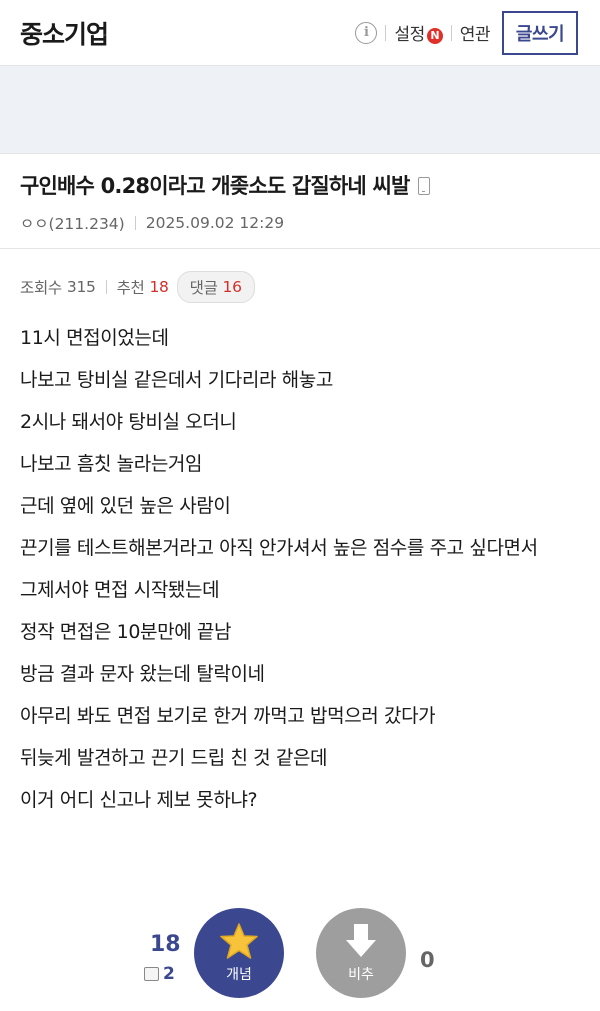 The height and width of the screenshot is (1011, 600). What do you see at coordinates (159, 974) in the screenshot?
I see `fixed-user-count: 2` at bounding box center [159, 974].